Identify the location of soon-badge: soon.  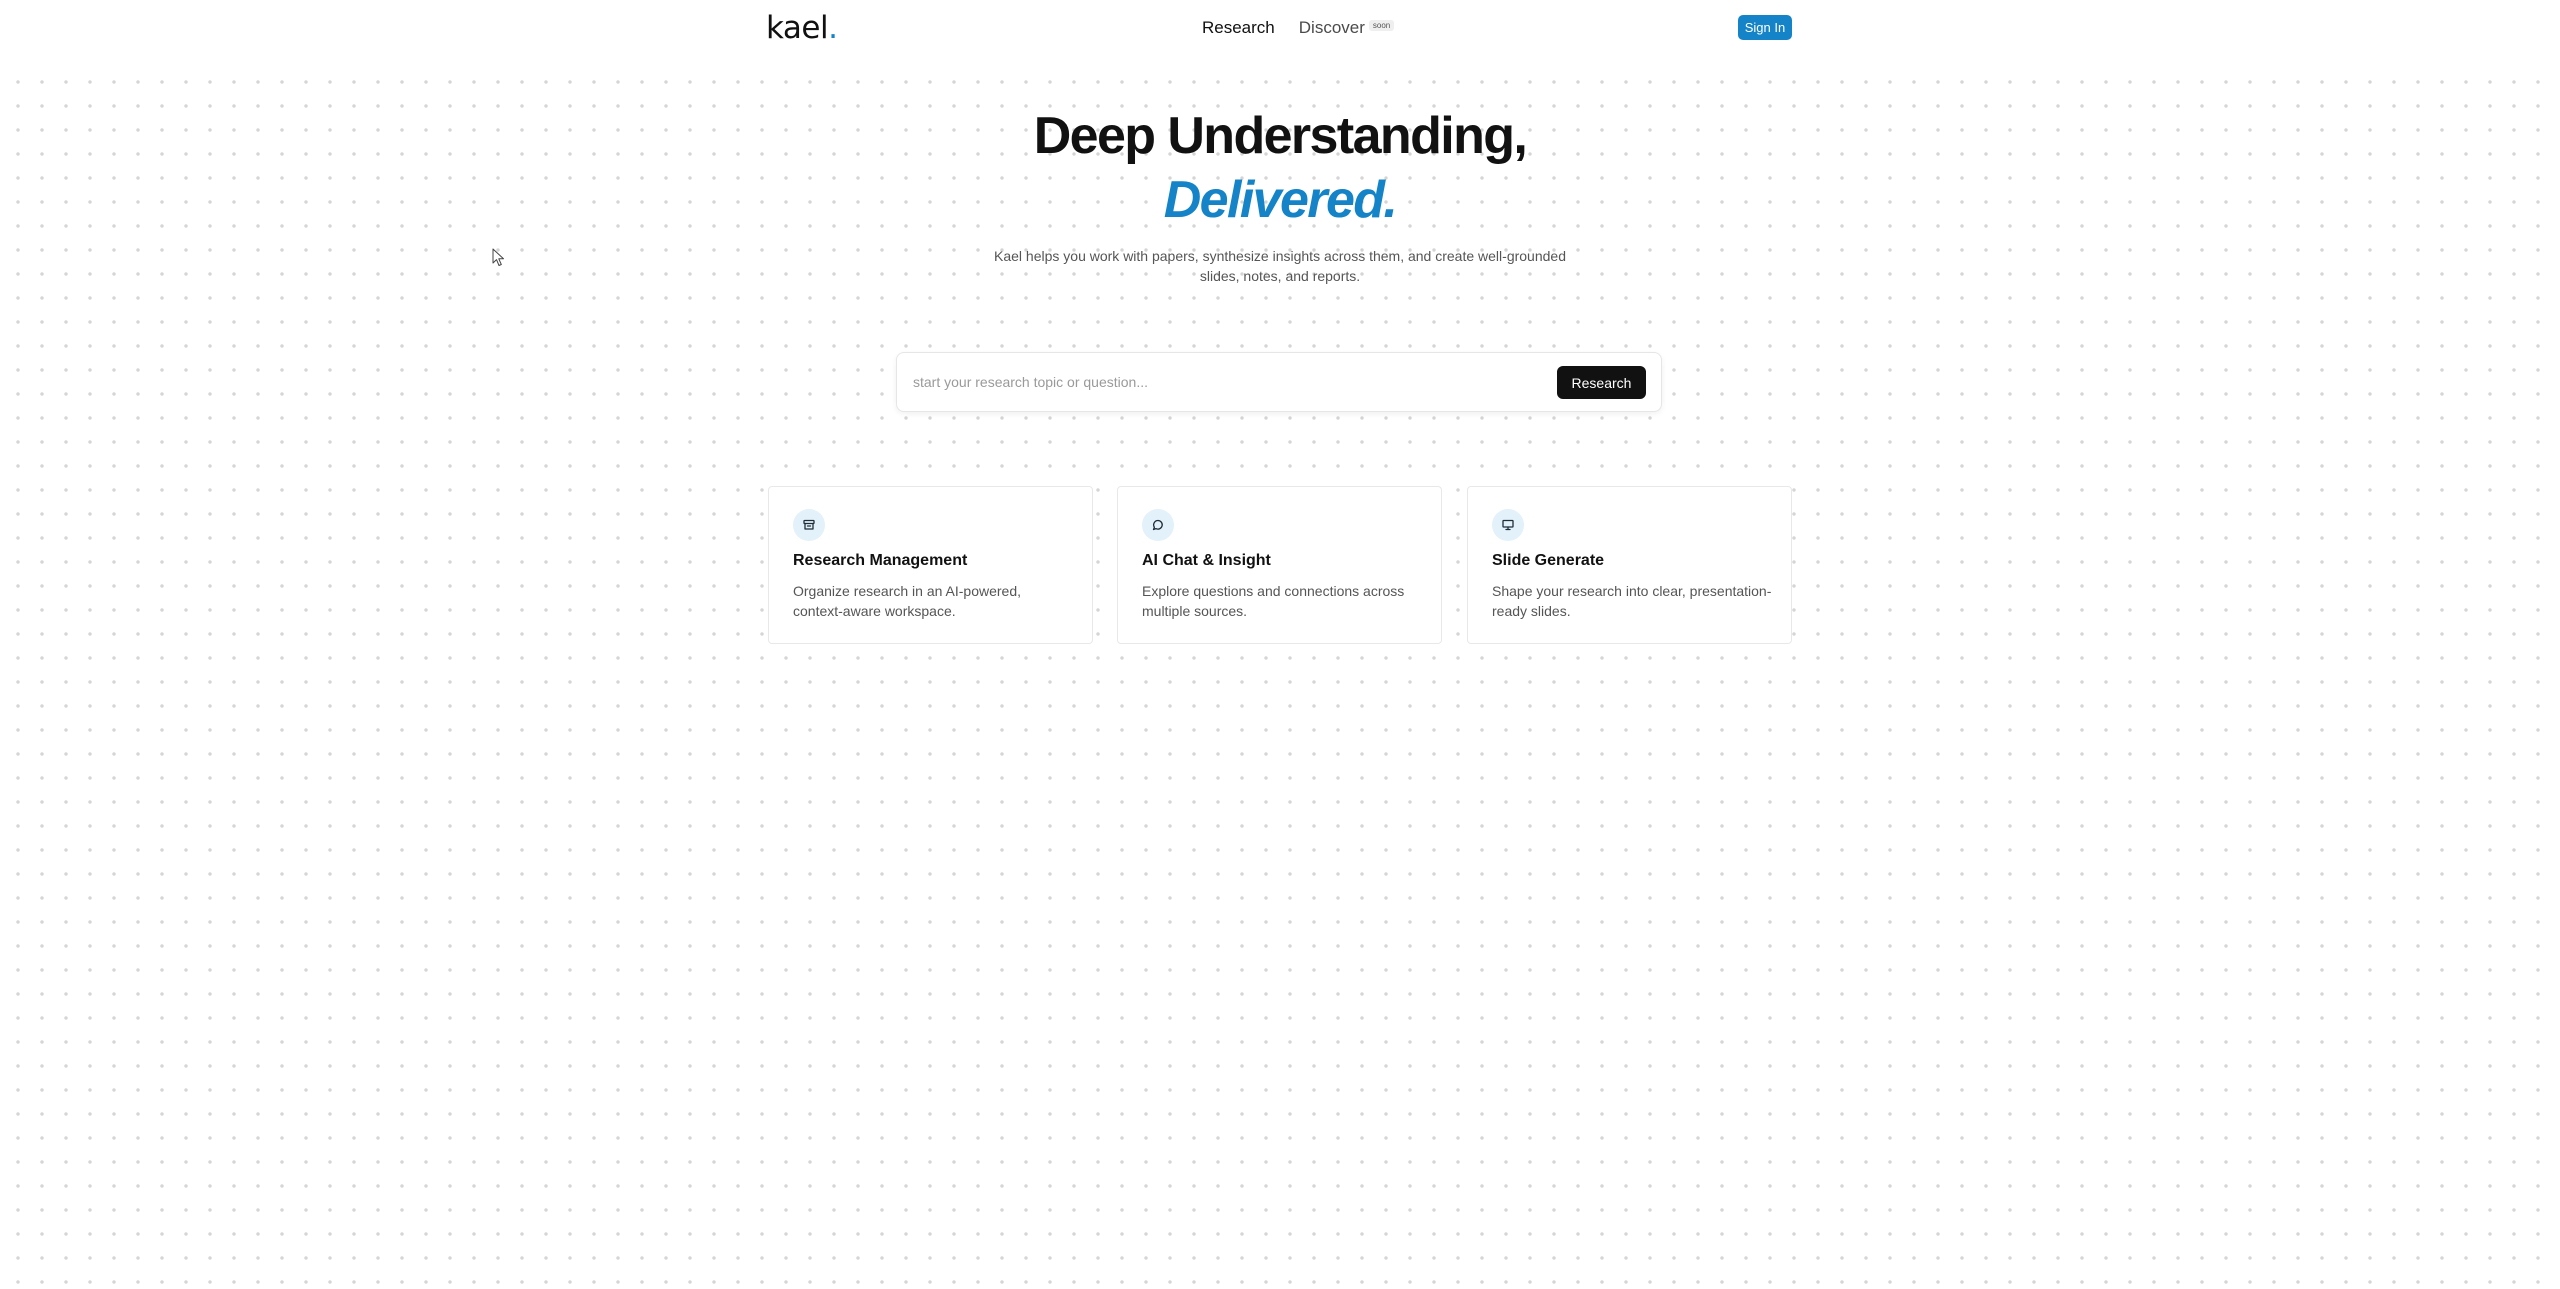
(1381, 25).